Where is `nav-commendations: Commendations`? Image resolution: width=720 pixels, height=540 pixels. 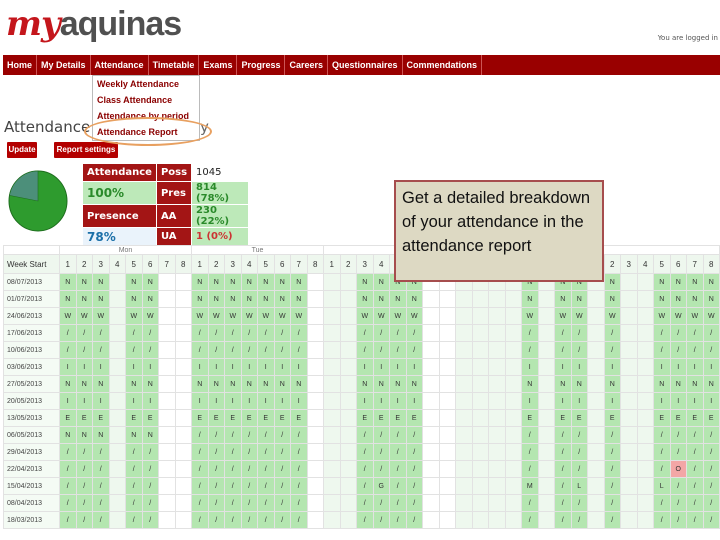 nav-commendations: Commendations is located at coordinates (443, 65).